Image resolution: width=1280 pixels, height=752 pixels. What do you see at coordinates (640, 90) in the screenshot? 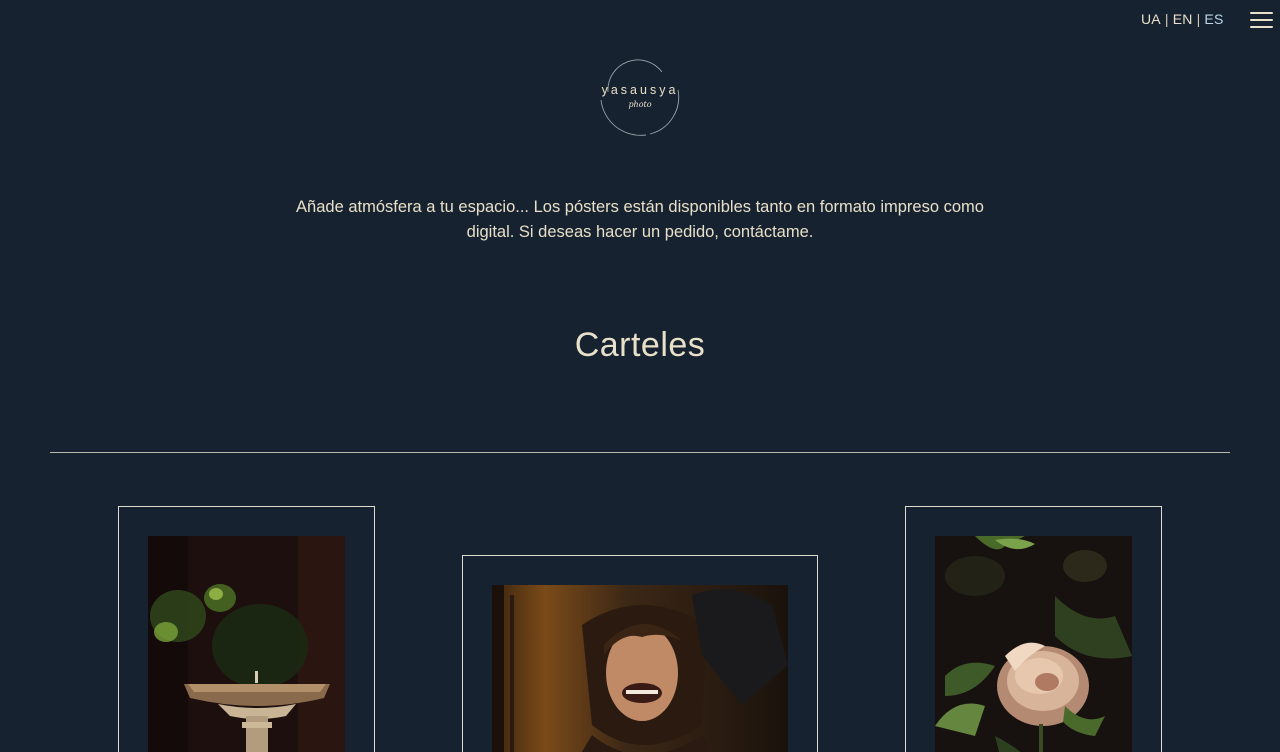
I see `logo-brand-text: yasausya` at bounding box center [640, 90].